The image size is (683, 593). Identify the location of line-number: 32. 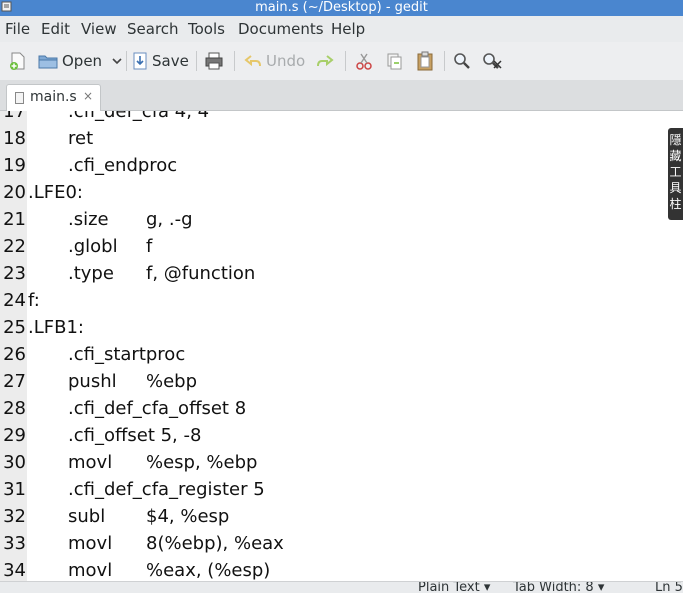
(14, 516).